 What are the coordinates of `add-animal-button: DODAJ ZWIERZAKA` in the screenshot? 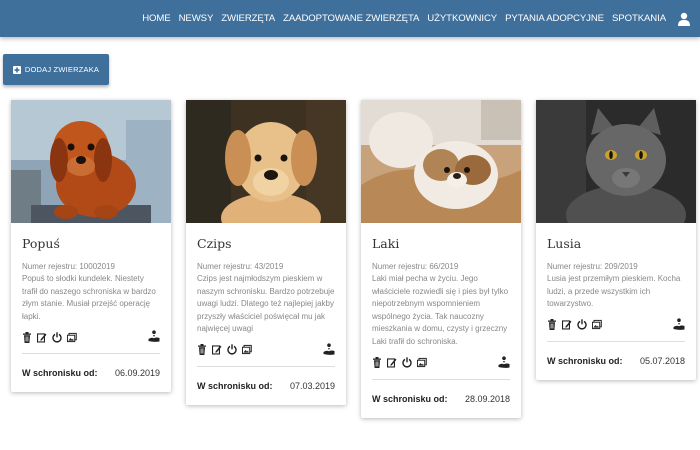 It's located at (56, 69).